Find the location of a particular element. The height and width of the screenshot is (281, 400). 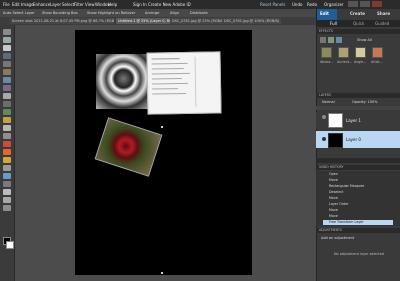

undo-button: Undo is located at coordinates (297, 4).